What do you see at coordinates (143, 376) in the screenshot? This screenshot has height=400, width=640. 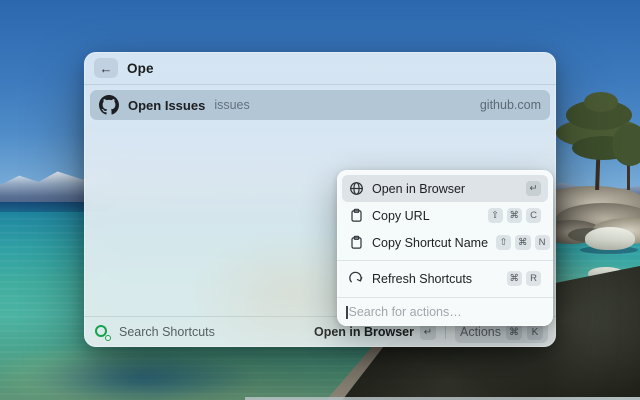 I see `wallpaper-deep-water-patch` at bounding box center [143, 376].